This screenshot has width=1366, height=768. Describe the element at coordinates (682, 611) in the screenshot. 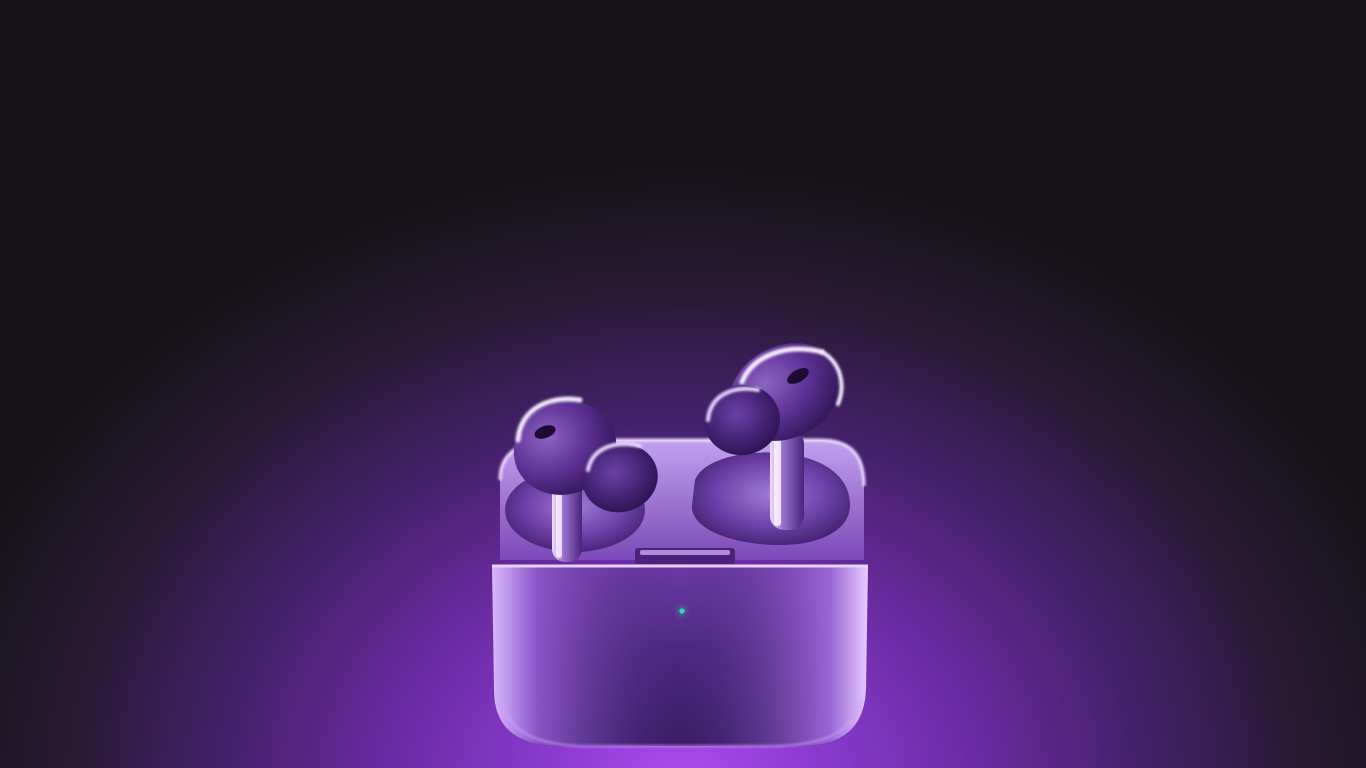

I see `status-light-icon` at that location.